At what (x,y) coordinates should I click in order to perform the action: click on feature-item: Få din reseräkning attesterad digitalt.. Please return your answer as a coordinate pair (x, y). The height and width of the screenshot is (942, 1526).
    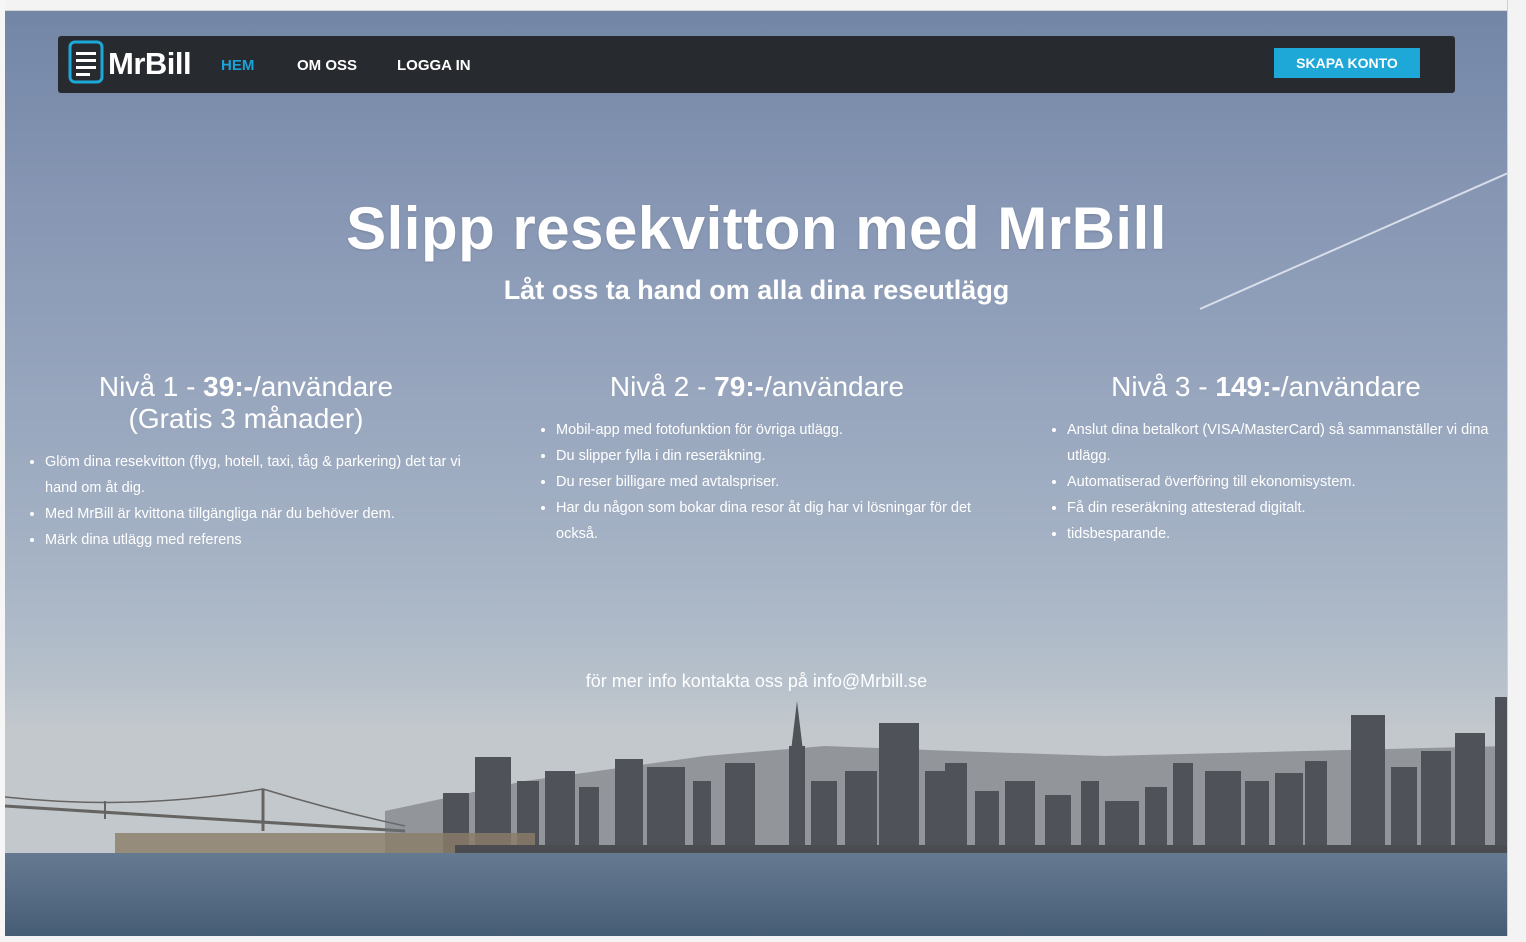
    Looking at the image, I should click on (1286, 508).